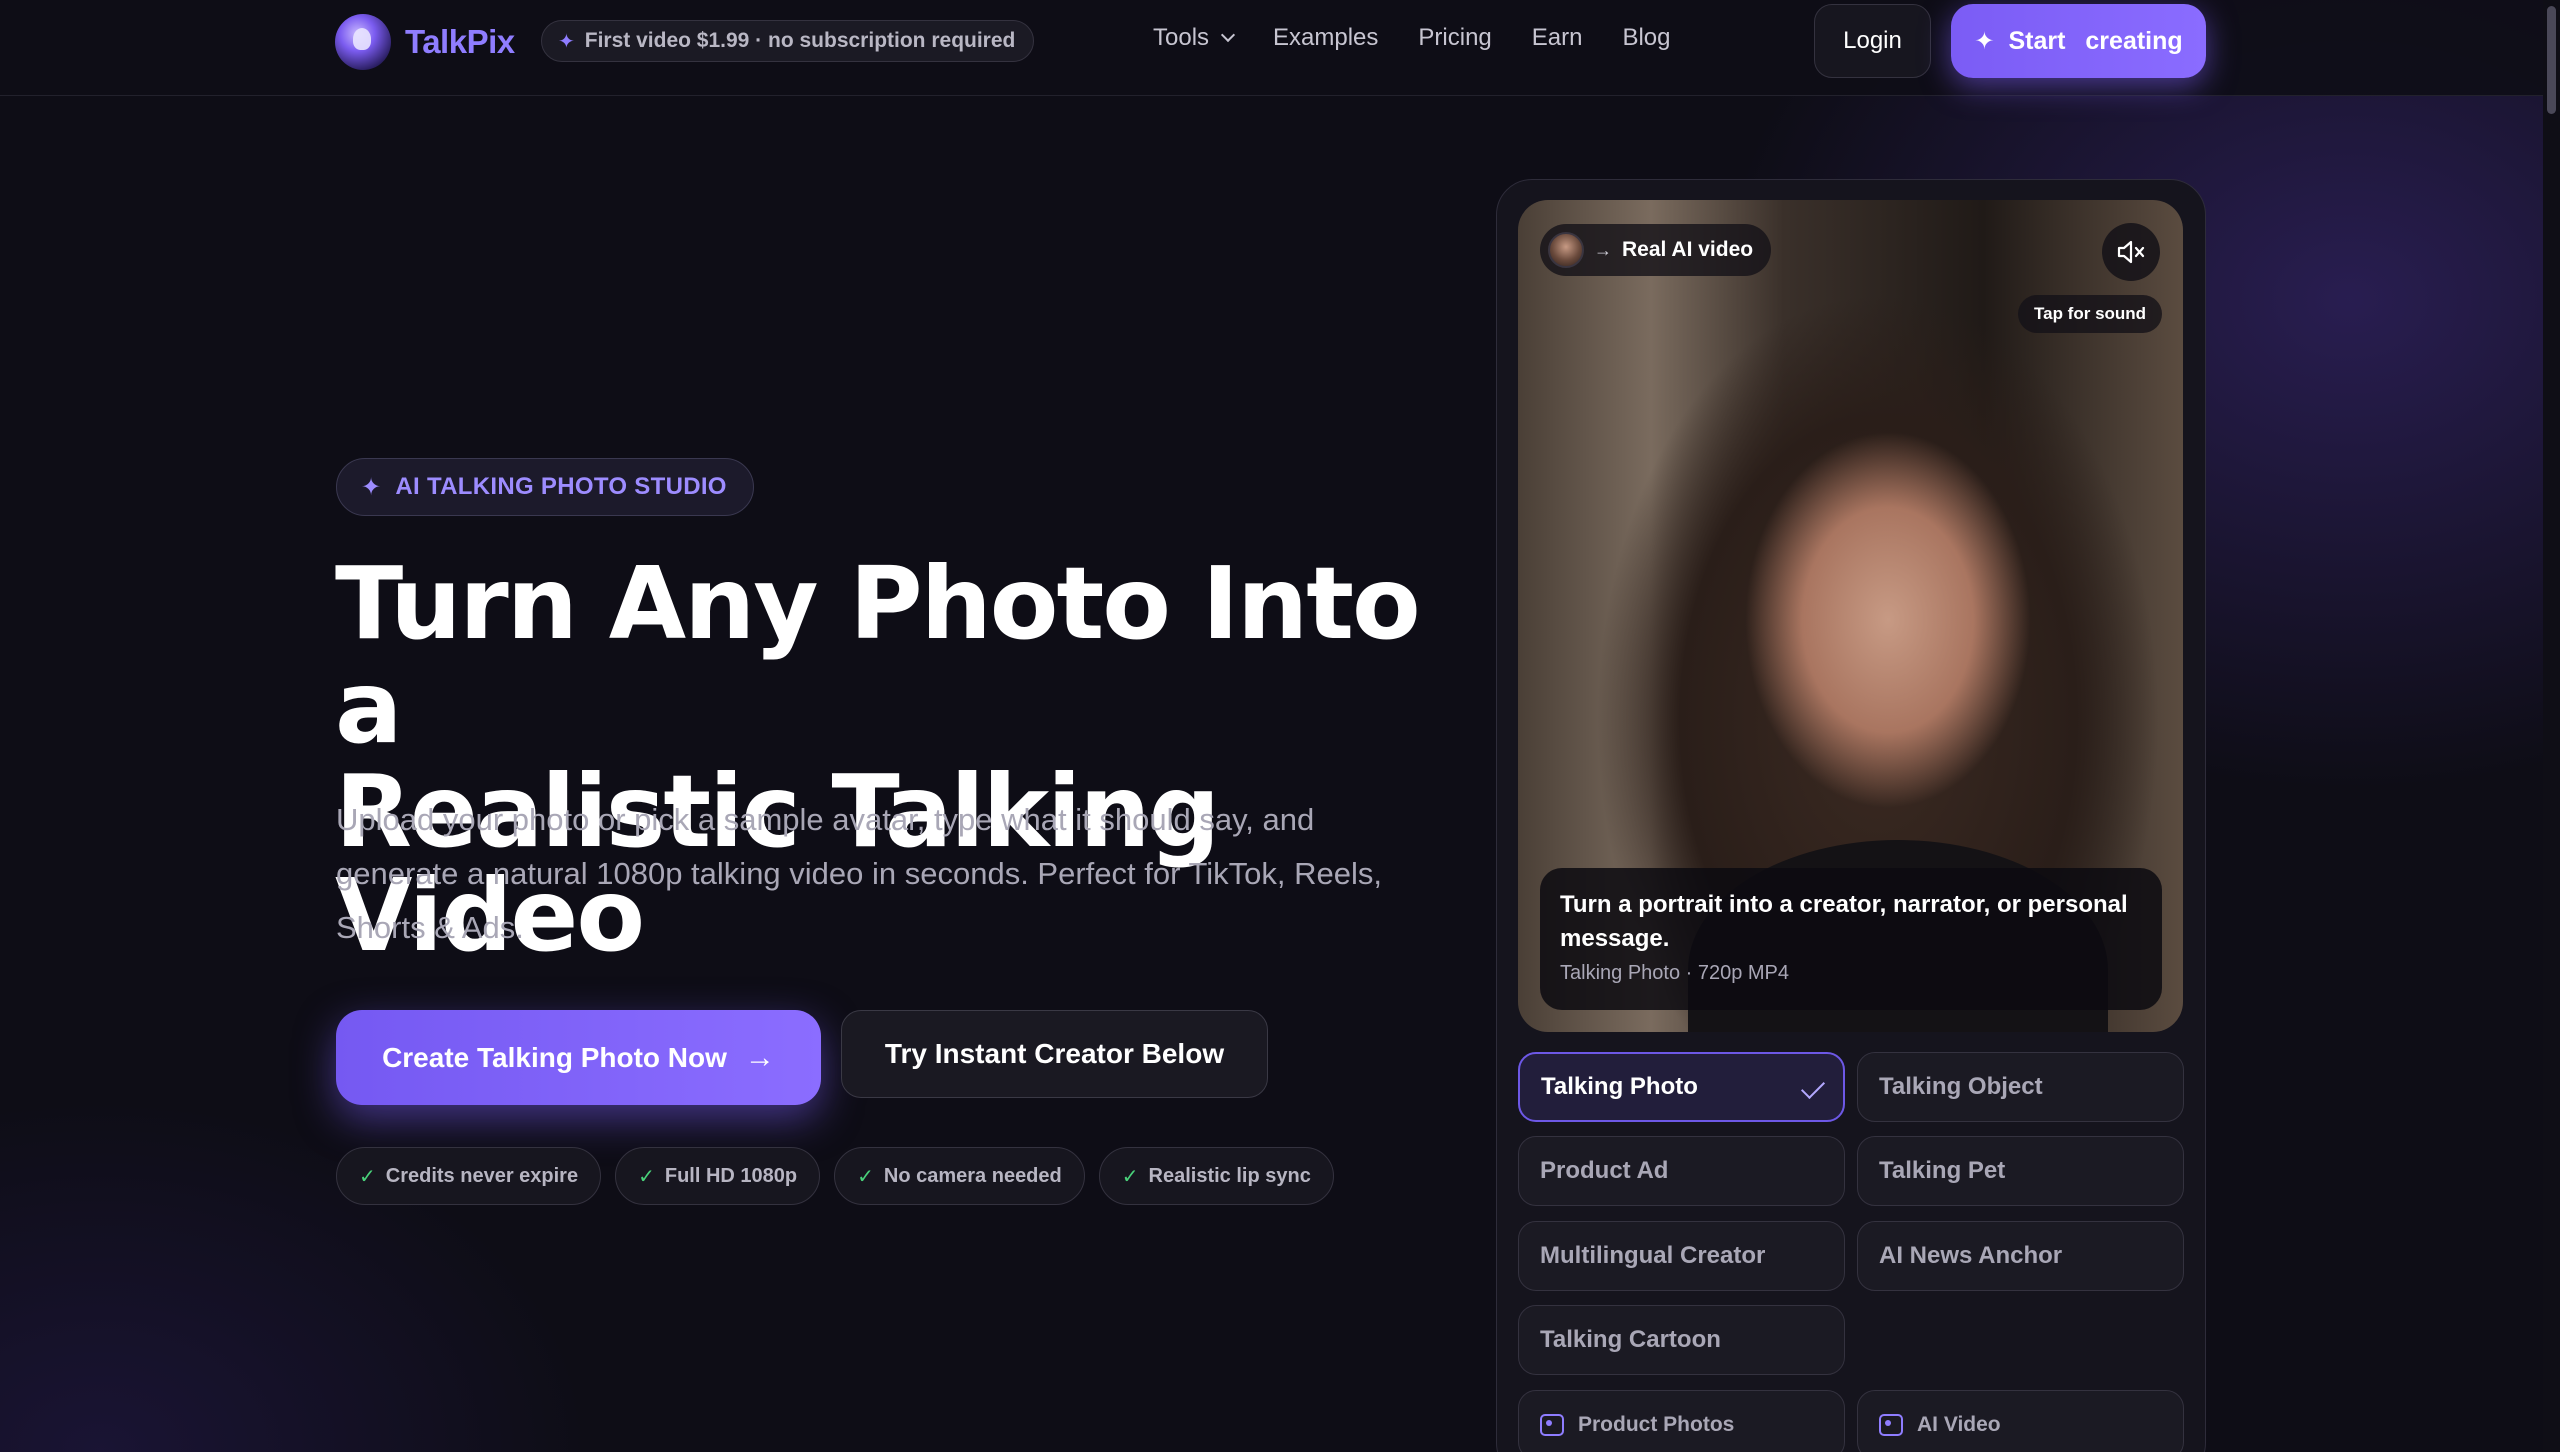 Image resolution: width=2560 pixels, height=1452 pixels. I want to click on feature-chip: ✓ Credits never expire, so click(469, 1176).